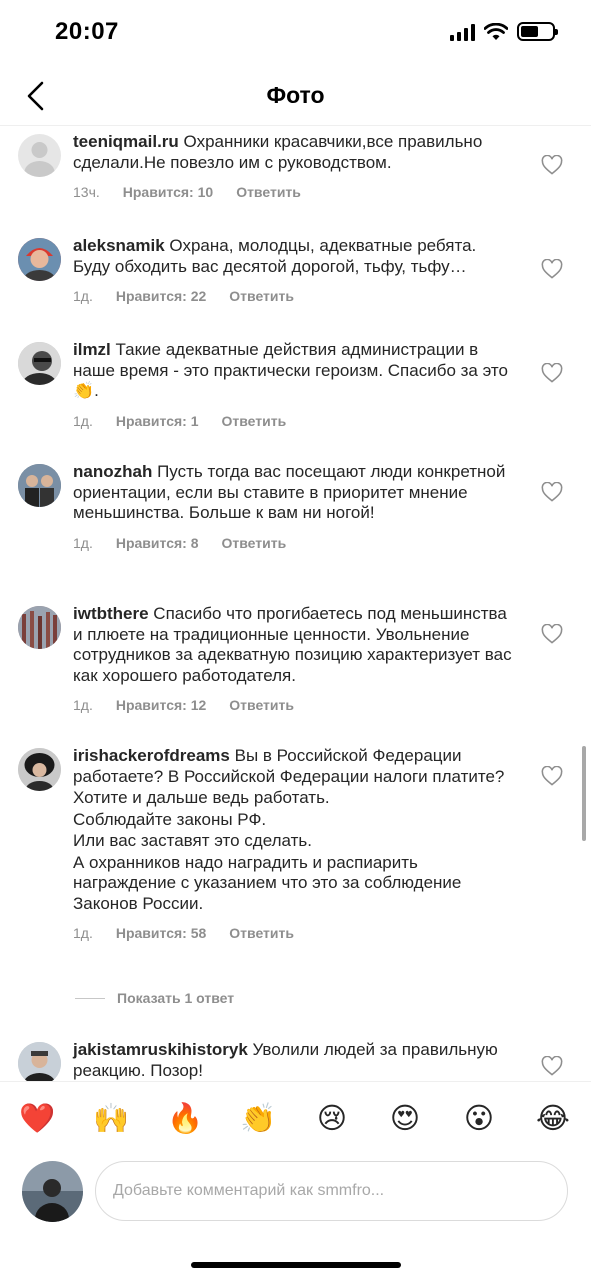 The height and width of the screenshot is (1280, 591). Describe the element at coordinates (258, 1118) in the screenshot. I see `emoji-clap-button: 👏` at that location.